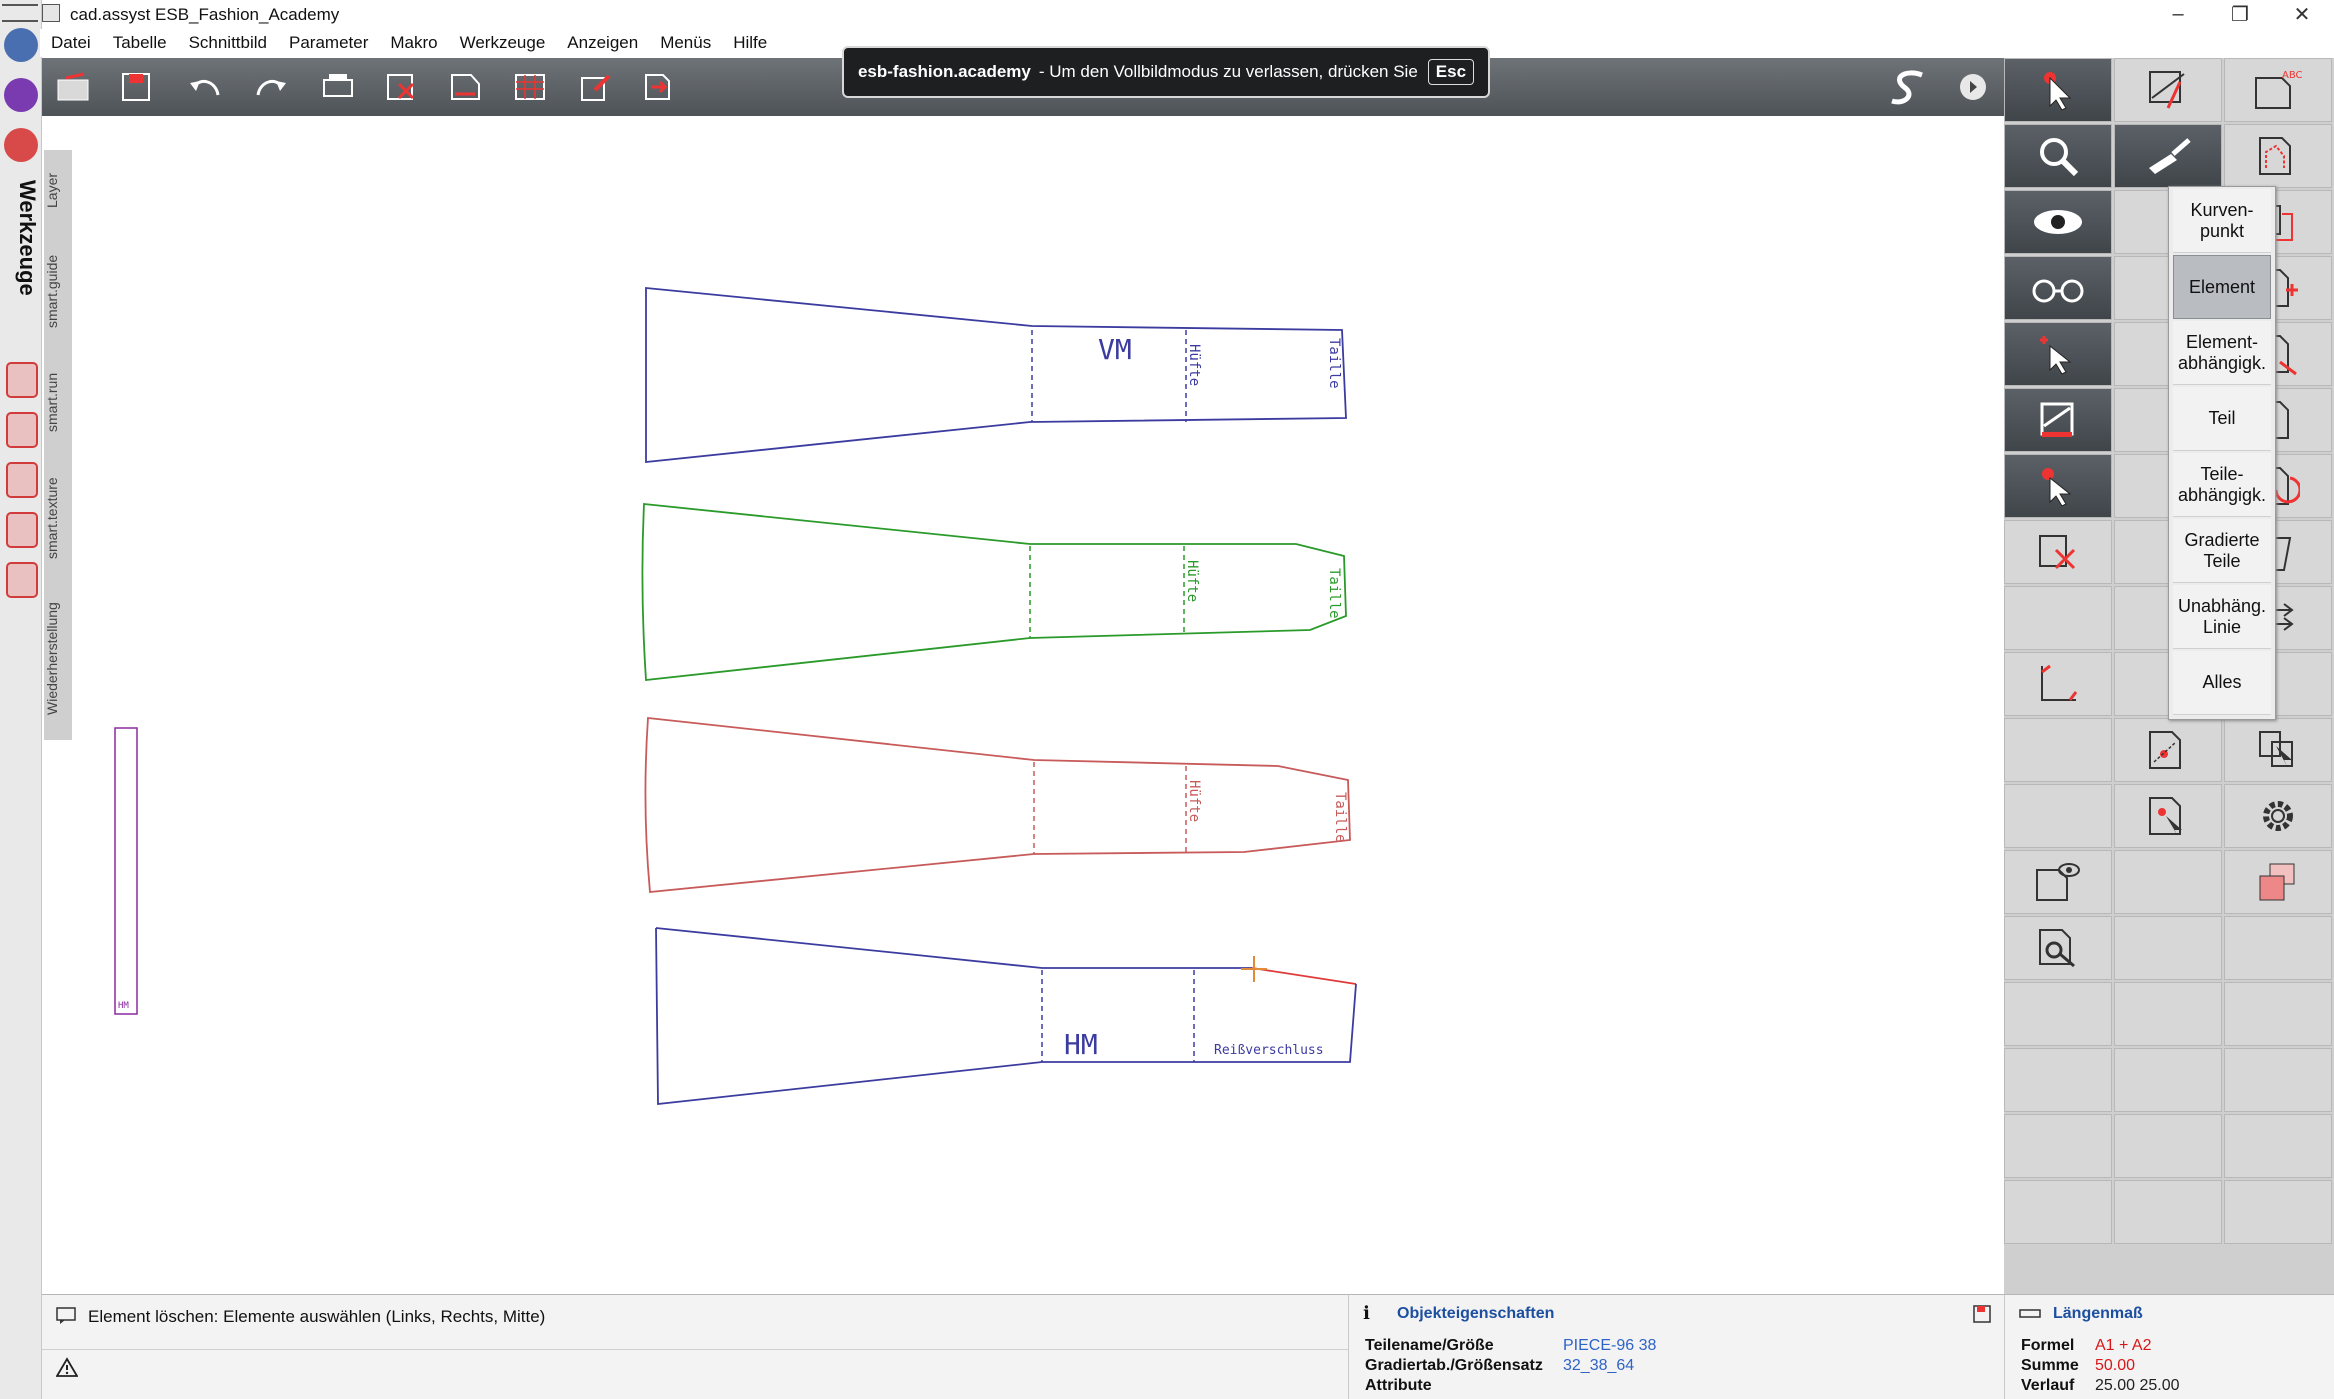  Describe the element at coordinates (1610, 1345) in the screenshot. I see `prop-value-teilename: PIECE-96 38` at that location.